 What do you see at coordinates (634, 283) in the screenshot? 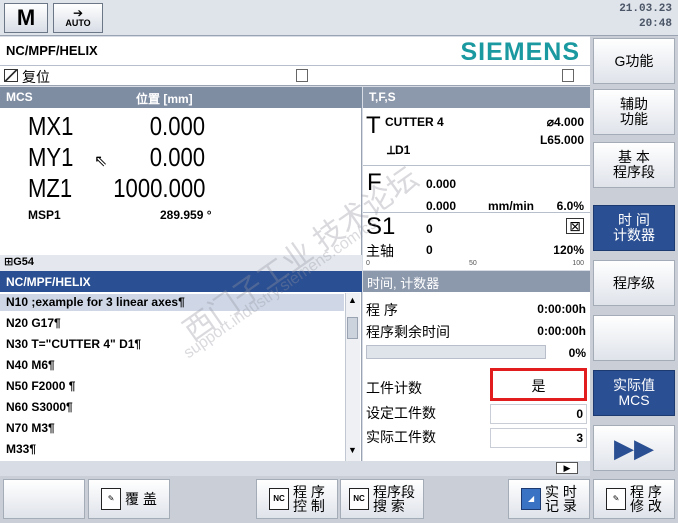
I see `softkey-program-levels: 程序级` at bounding box center [634, 283].